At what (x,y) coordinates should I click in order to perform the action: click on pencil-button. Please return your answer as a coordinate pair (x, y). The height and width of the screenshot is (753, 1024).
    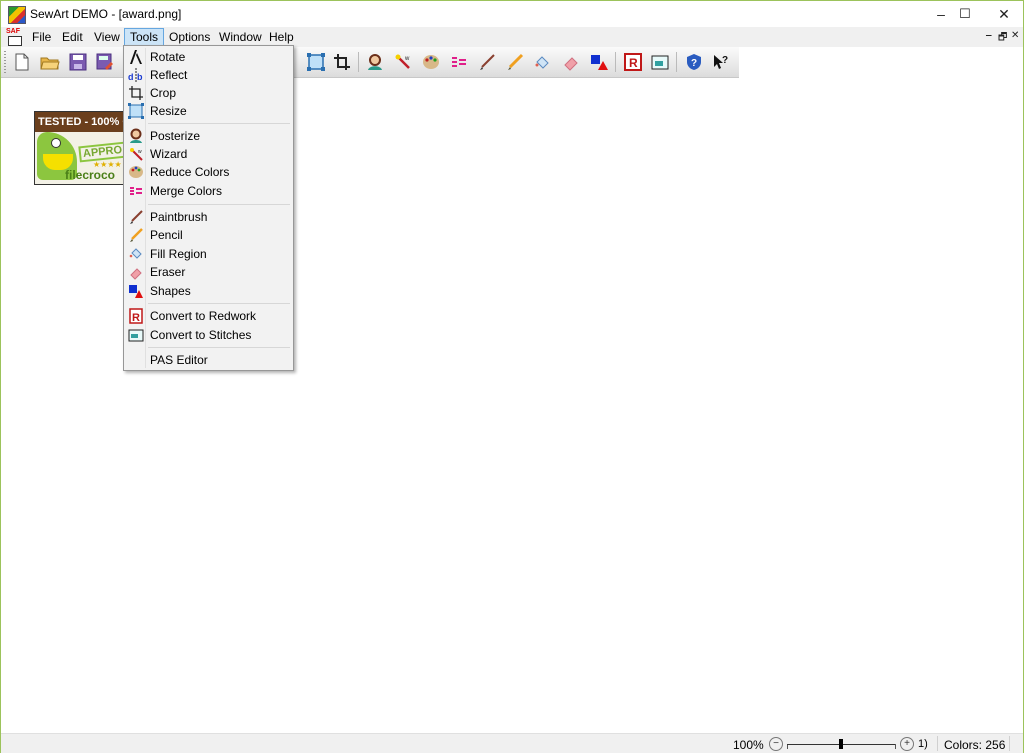
    Looking at the image, I should click on (515, 62).